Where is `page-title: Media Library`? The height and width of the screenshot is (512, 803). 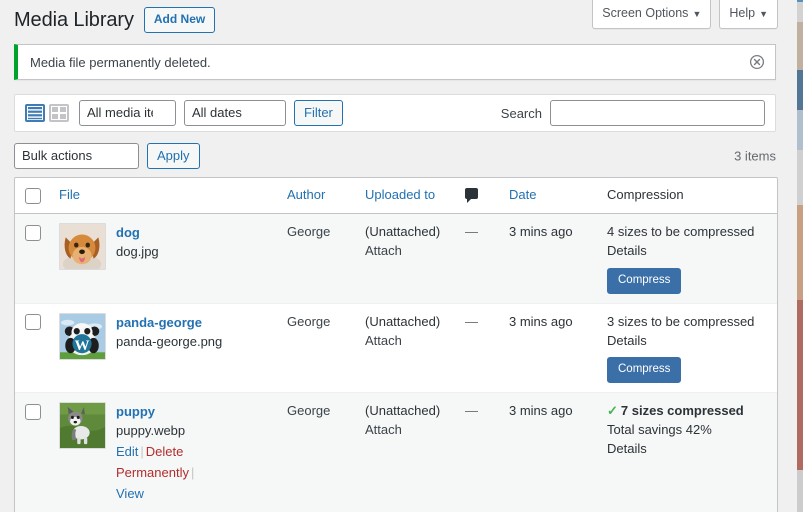
page-title: Media Library is located at coordinates (74, 20).